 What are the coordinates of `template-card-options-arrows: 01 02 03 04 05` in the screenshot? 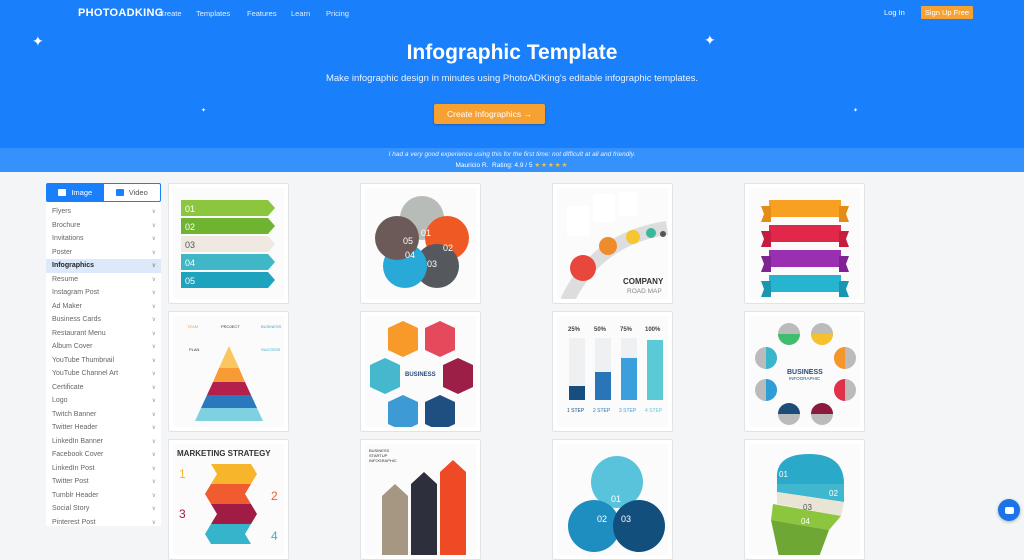 It's located at (228, 243).